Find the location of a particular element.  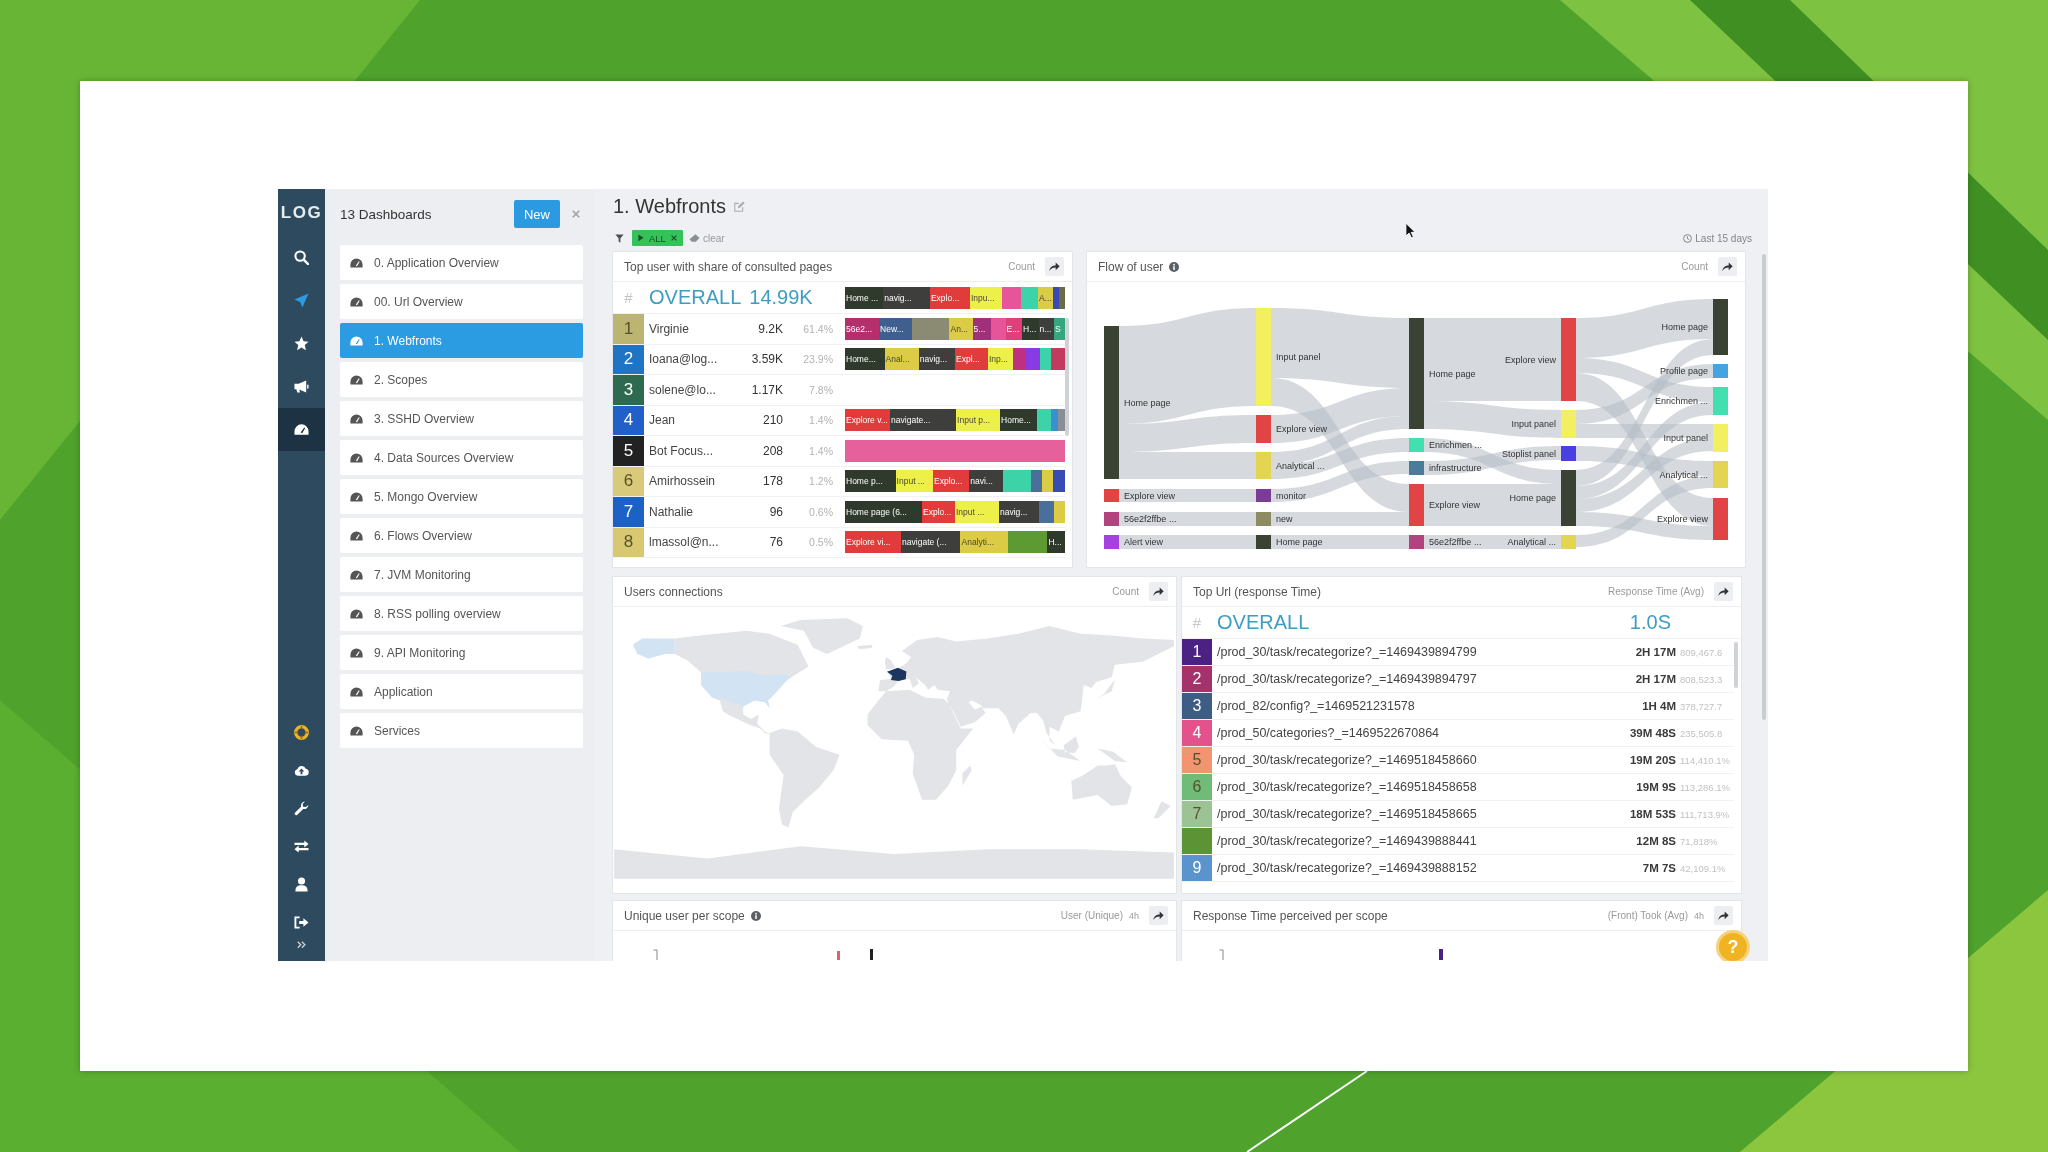

response-value: 111,713.9% is located at coordinates (1705, 814).